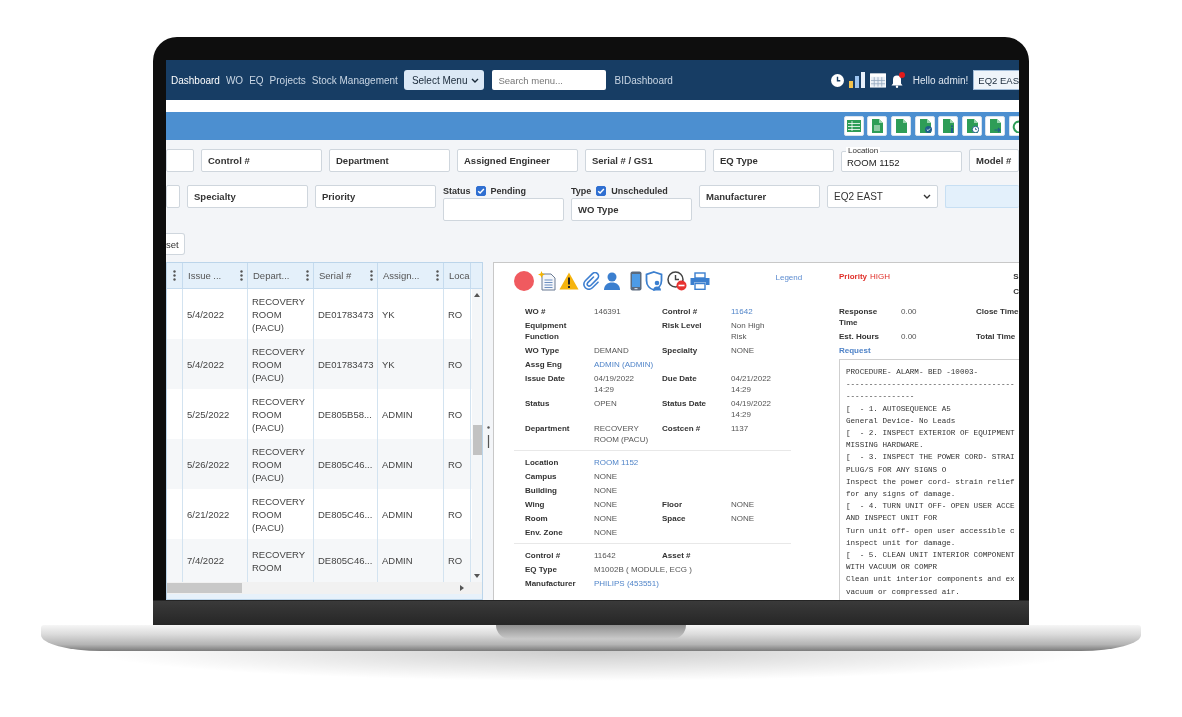  I want to click on document-clock-icon, so click(971, 126).